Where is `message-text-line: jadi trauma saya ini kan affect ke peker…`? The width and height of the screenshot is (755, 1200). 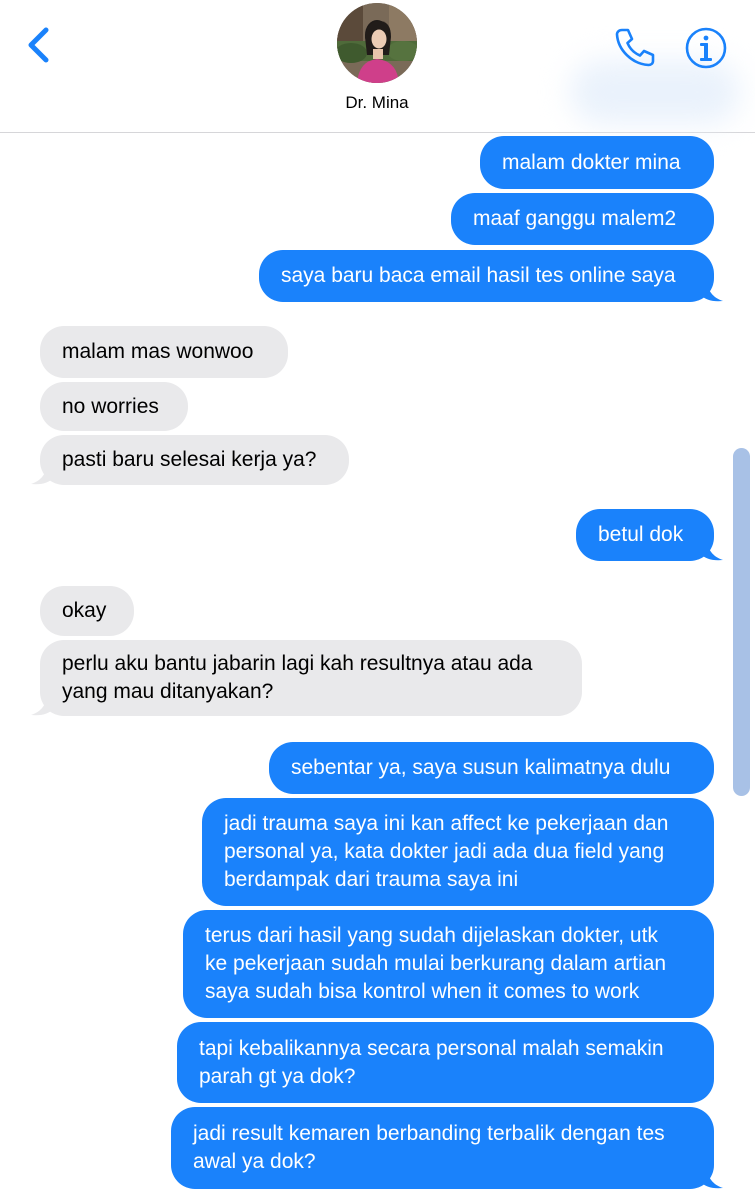
message-text-line: jadi trauma saya ini kan affect ke peker… is located at coordinates (446, 823).